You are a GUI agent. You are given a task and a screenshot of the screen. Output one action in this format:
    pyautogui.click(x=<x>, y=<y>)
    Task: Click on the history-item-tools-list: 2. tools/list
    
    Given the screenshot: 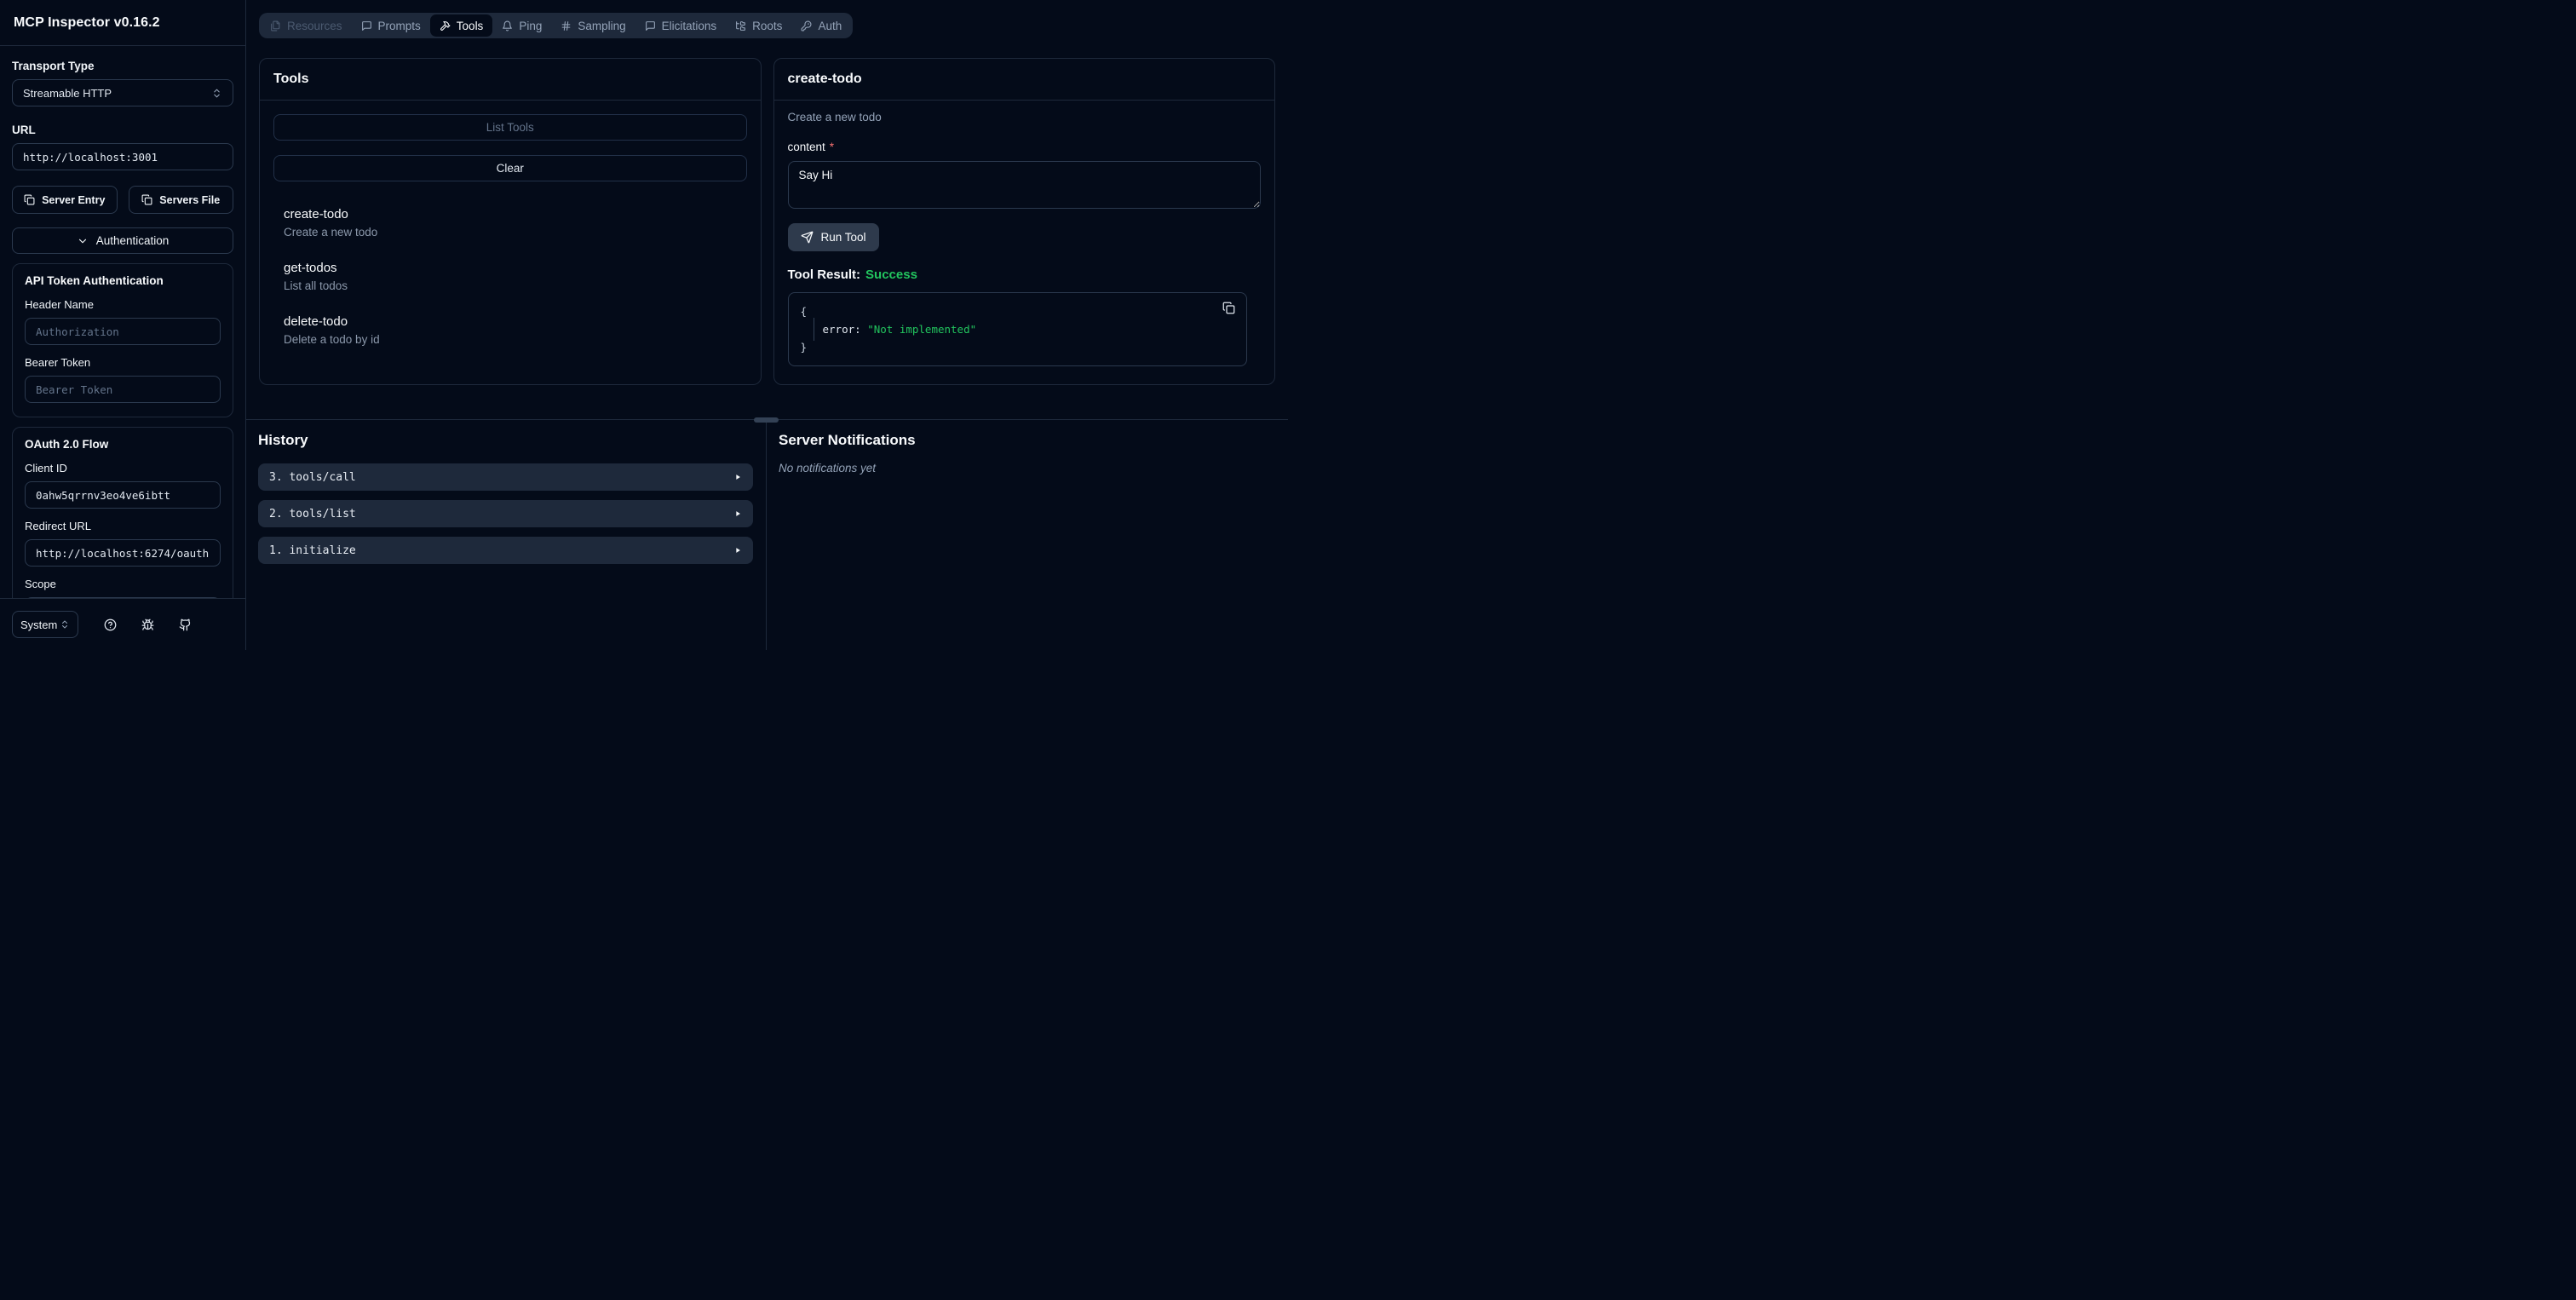 What is the action you would take?
    pyautogui.click(x=505, y=513)
    